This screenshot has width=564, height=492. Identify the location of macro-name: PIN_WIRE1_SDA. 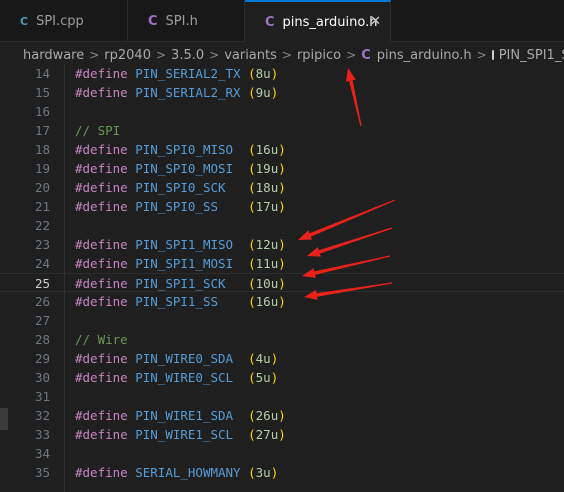
(184, 415).